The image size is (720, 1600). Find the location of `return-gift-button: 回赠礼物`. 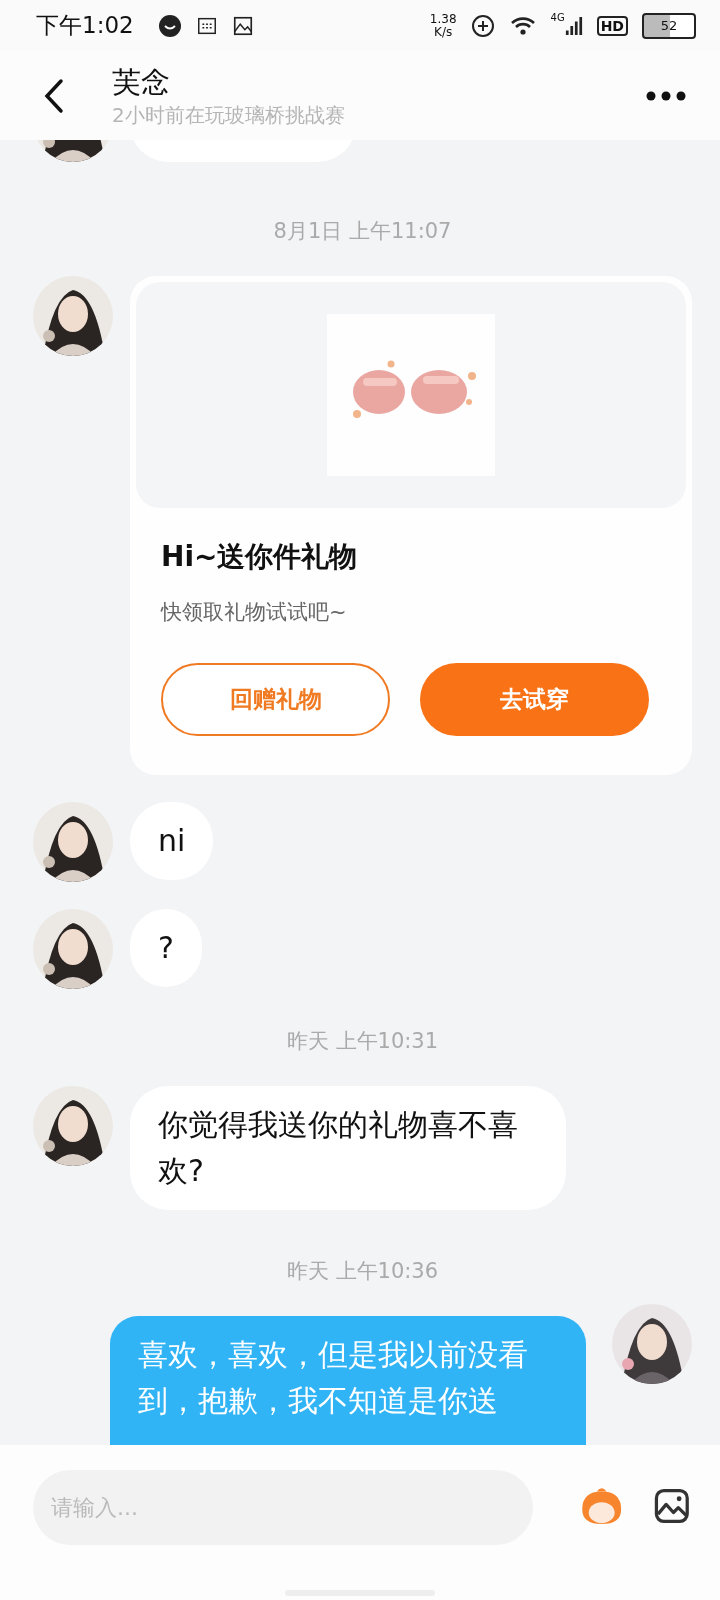

return-gift-button: 回赠礼物 is located at coordinates (275, 699).